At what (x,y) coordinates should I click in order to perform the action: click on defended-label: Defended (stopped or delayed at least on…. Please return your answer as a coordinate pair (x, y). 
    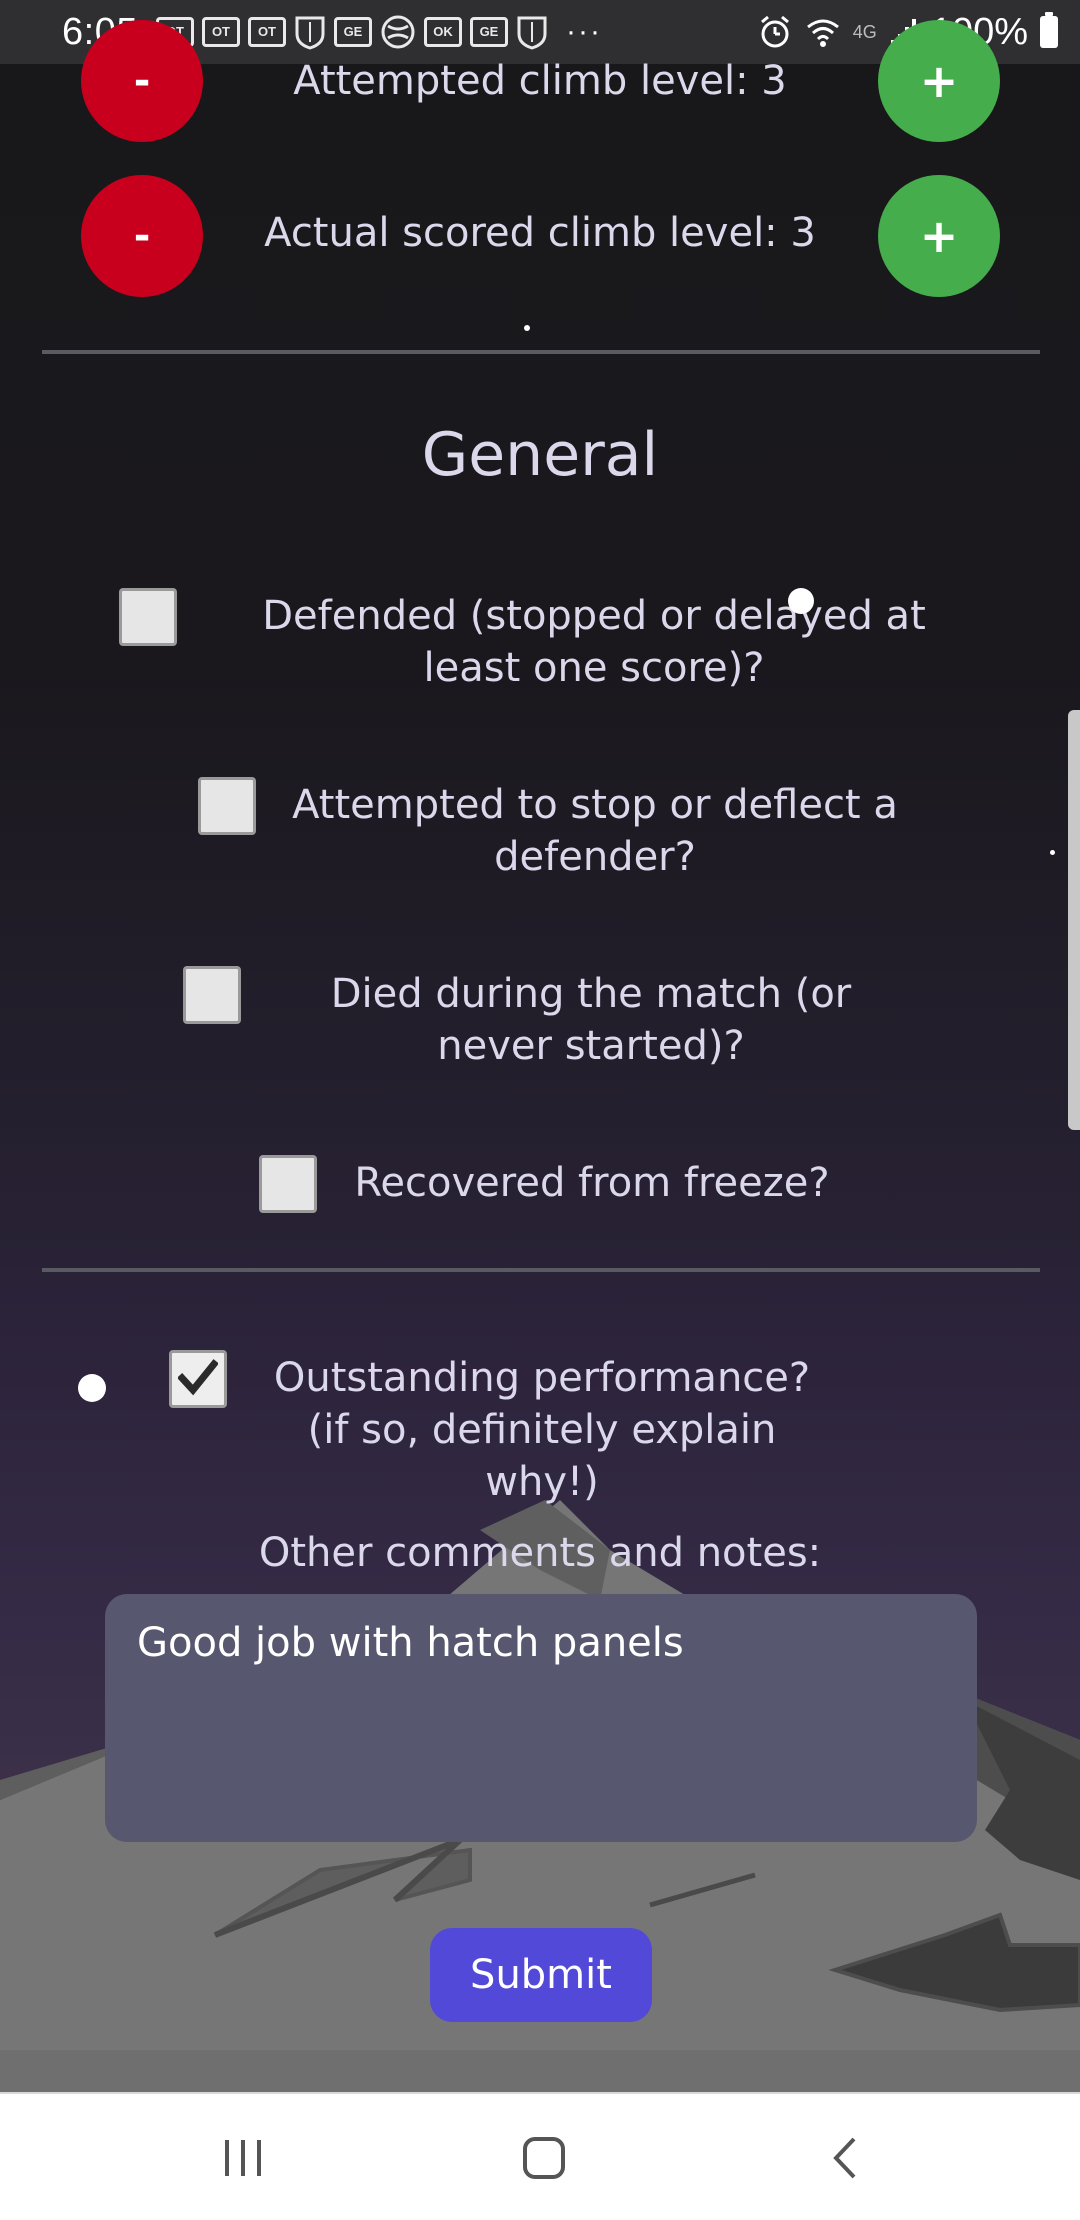
    Looking at the image, I should click on (594, 642).